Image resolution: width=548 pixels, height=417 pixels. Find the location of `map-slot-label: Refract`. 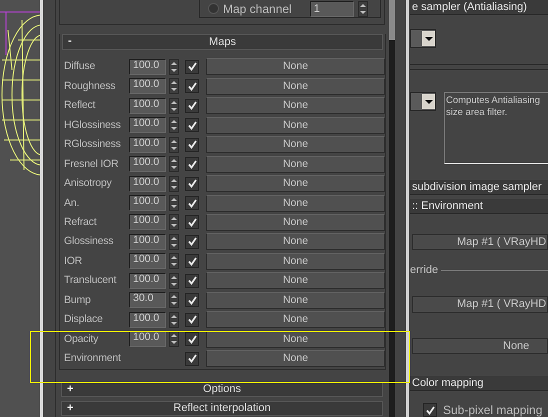

map-slot-label: Refract is located at coordinates (81, 222).